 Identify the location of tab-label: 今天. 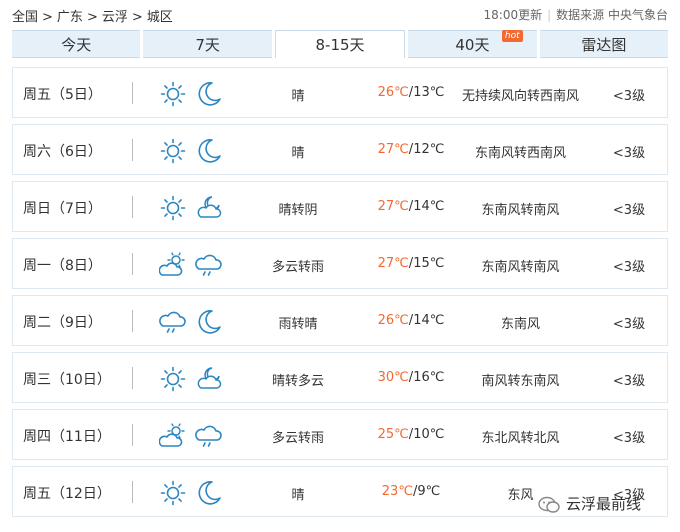
(76, 44).